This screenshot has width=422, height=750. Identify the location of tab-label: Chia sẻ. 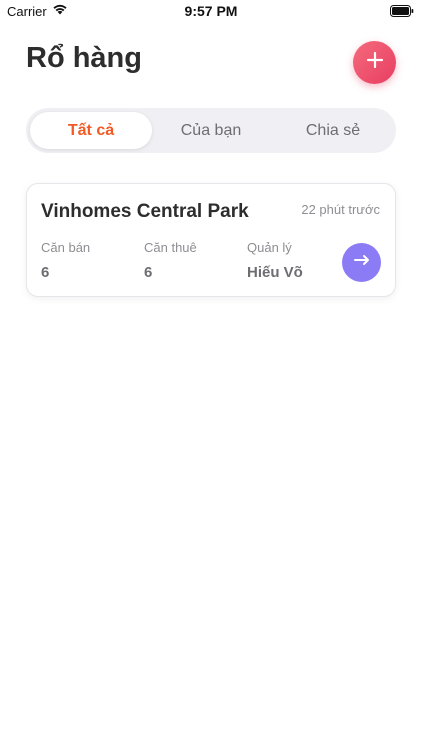
(333, 130).